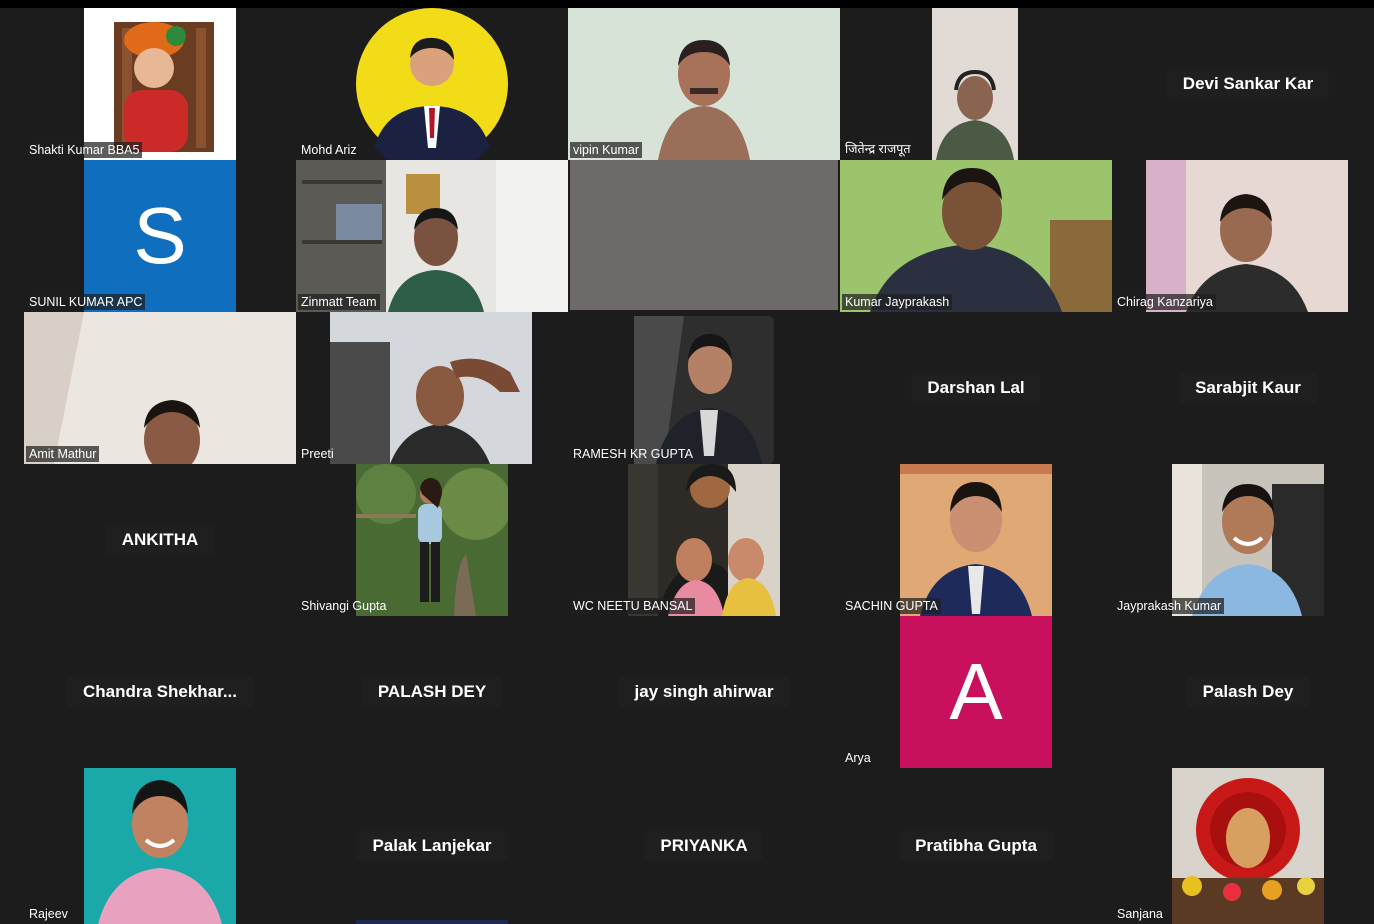 The width and height of the screenshot is (1374, 924). I want to click on participant-name: Jayprakash Kumar, so click(1169, 606).